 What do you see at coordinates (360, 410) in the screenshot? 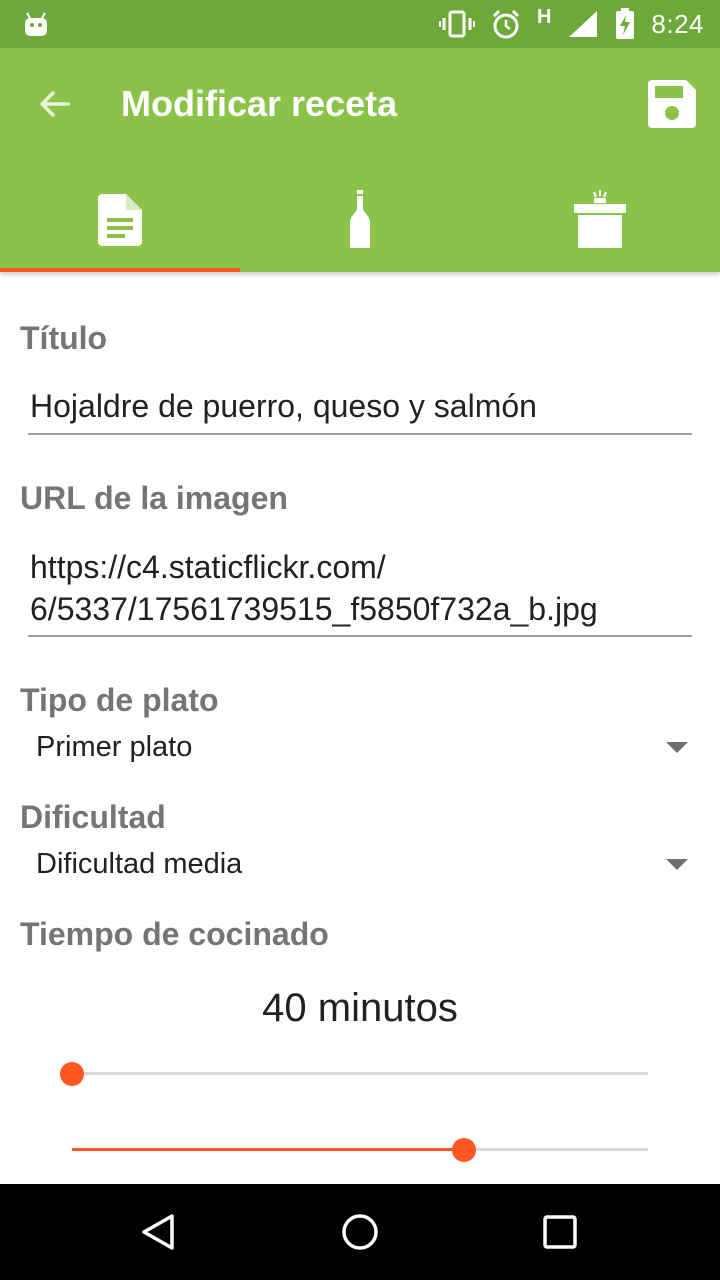
I see `title-input: Hojaldre de puerro, queso y salmón` at bounding box center [360, 410].